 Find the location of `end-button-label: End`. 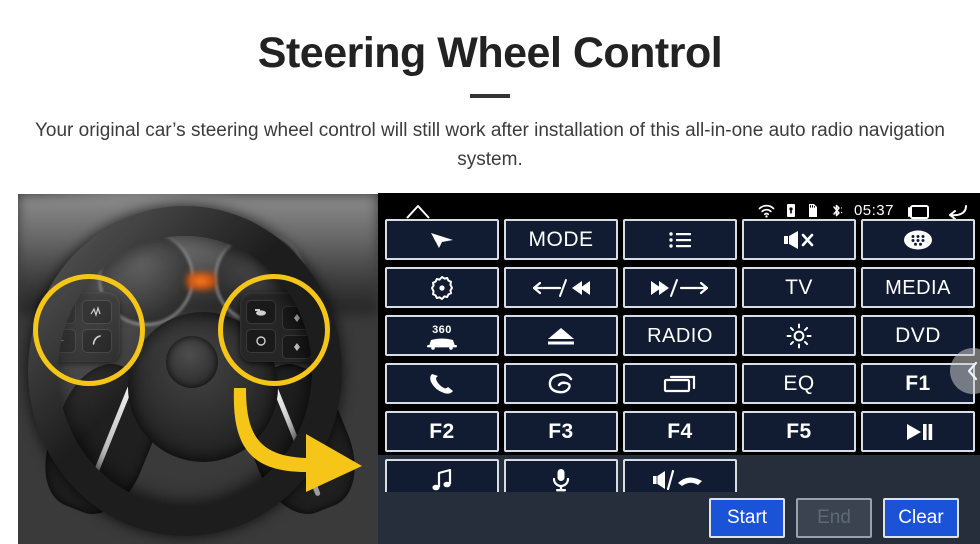

end-button-label: End is located at coordinates (834, 517).